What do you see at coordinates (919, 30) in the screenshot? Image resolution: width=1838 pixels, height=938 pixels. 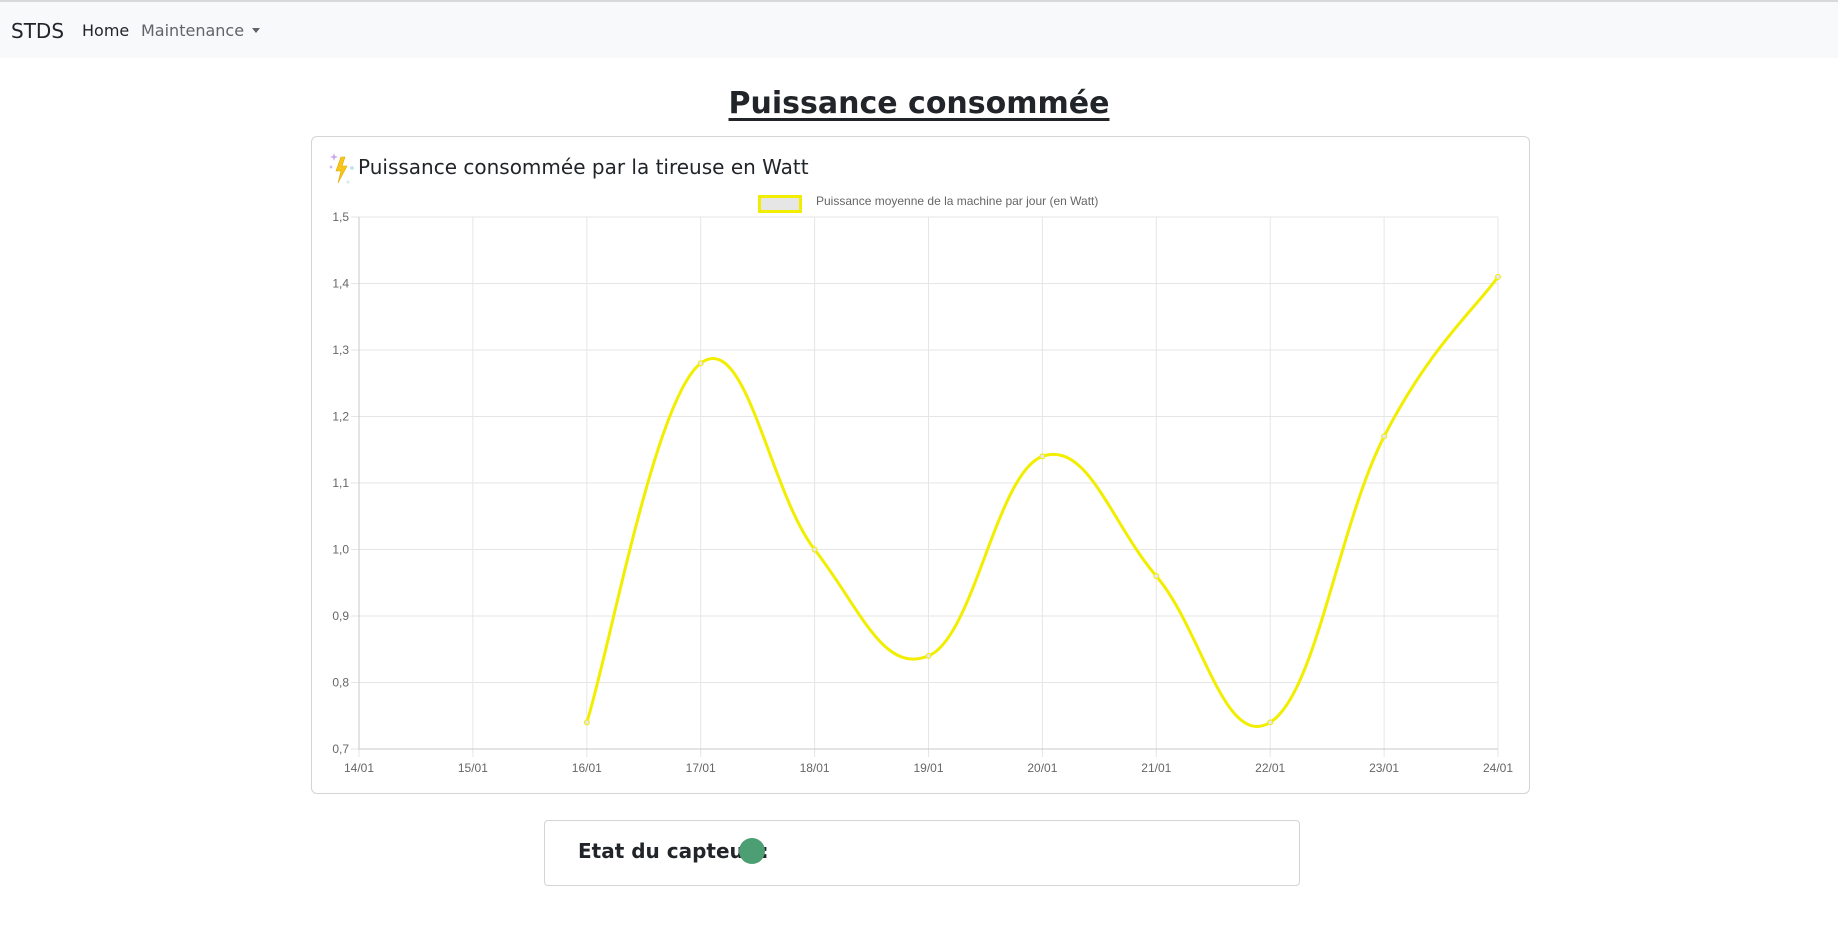 I see `navbar: STDS Home Maintenance` at bounding box center [919, 30].